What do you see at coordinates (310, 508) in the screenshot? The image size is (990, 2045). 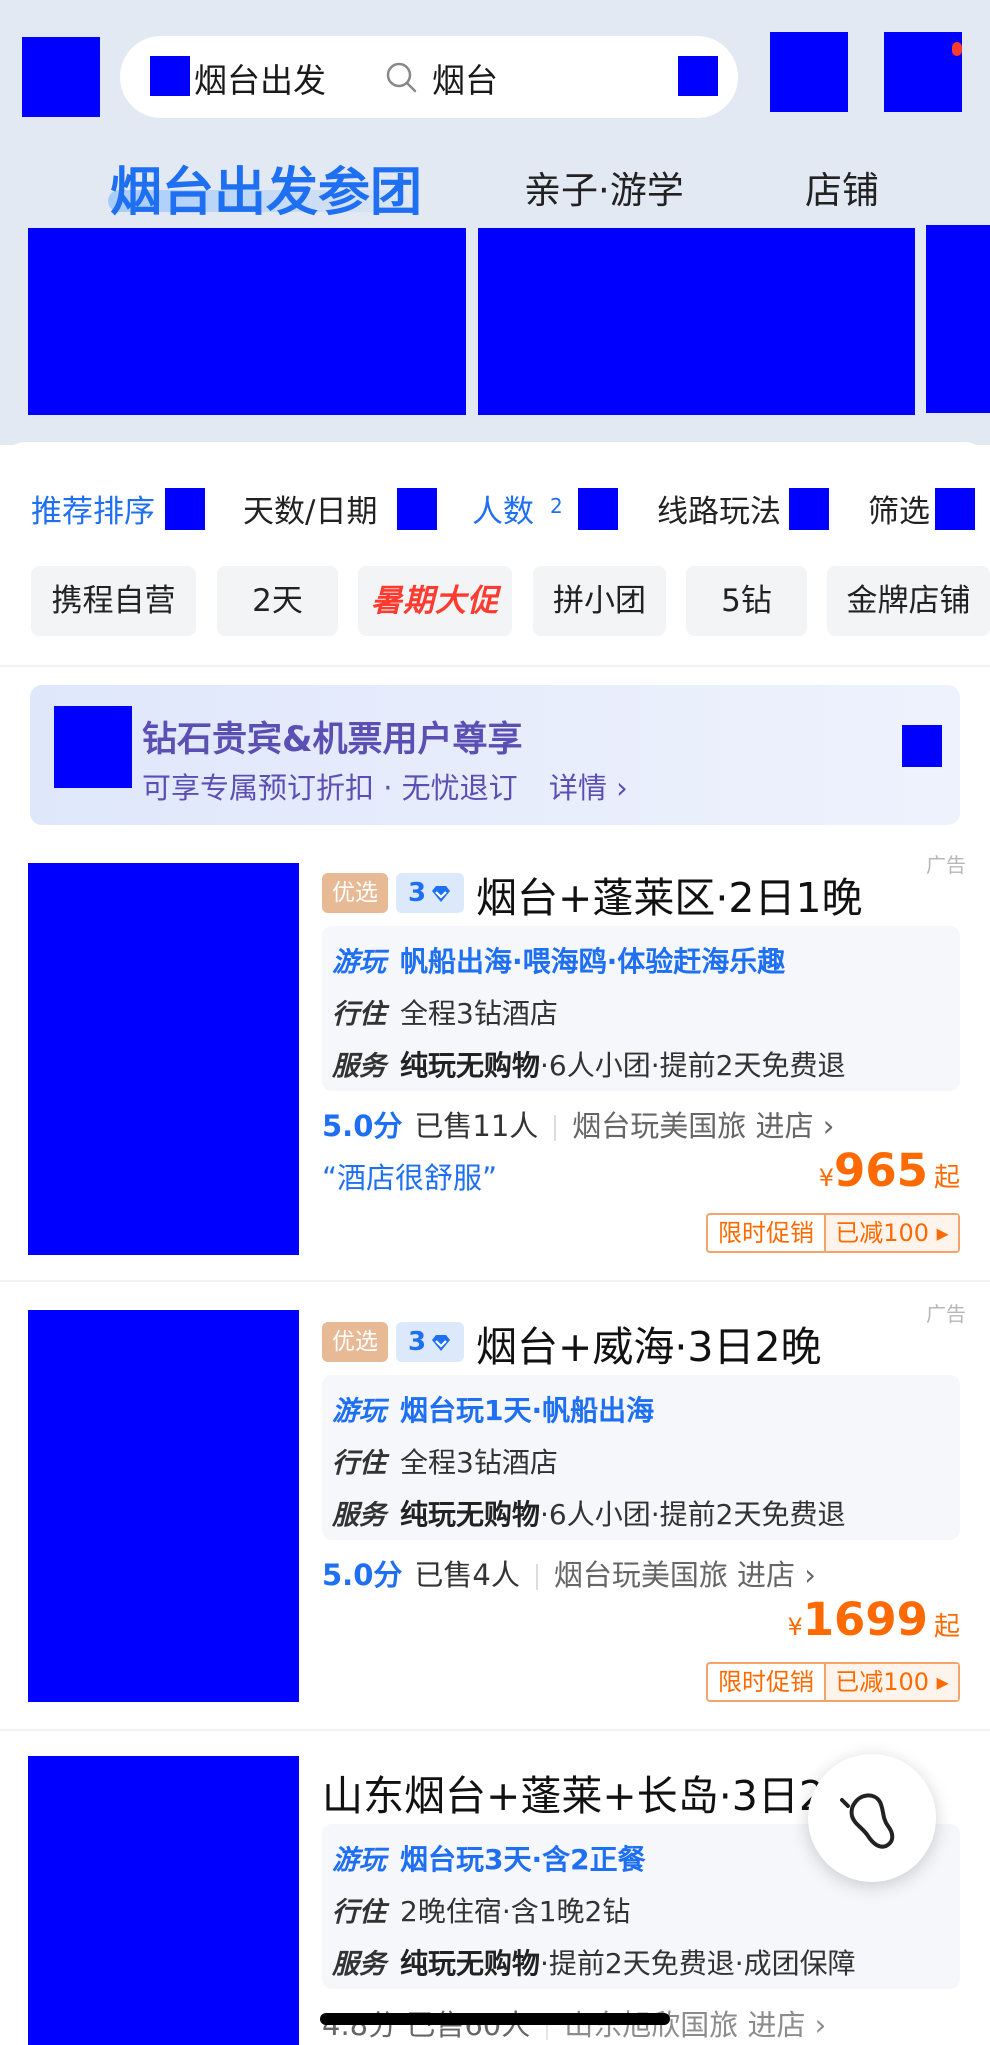 I see `days-date-filter: 天数/日期` at bounding box center [310, 508].